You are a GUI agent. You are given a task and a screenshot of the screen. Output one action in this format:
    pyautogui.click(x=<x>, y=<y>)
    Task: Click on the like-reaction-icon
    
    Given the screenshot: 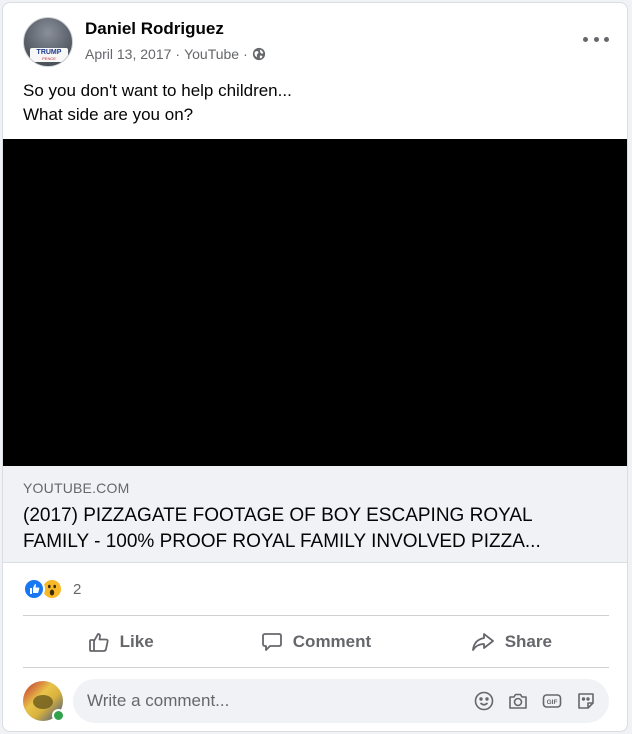 What is the action you would take?
    pyautogui.click(x=34, y=589)
    